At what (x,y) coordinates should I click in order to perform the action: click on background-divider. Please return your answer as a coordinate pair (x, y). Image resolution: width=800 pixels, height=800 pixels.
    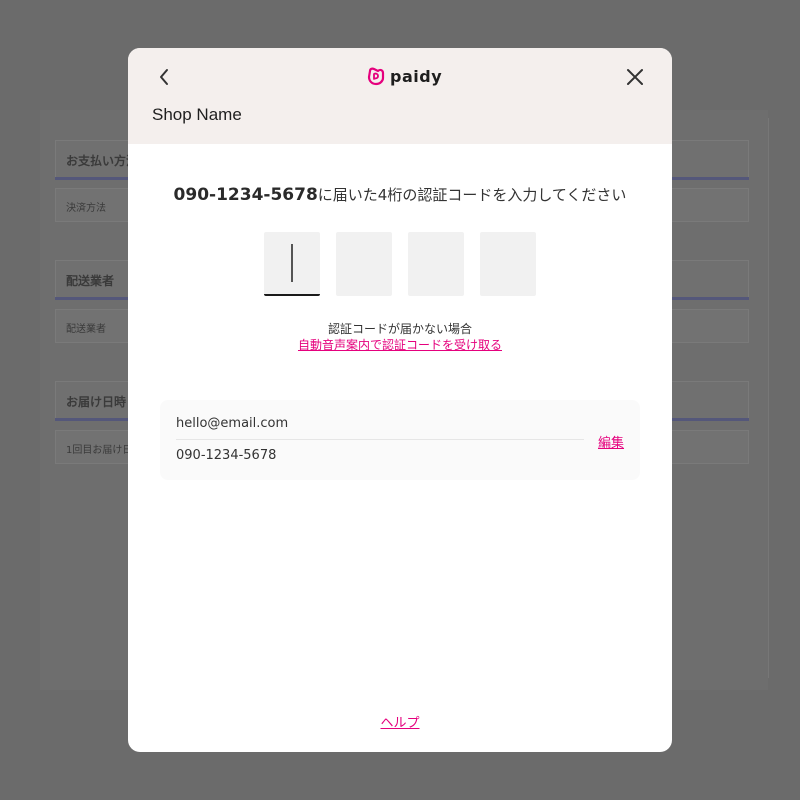
    Looking at the image, I should click on (768, 398).